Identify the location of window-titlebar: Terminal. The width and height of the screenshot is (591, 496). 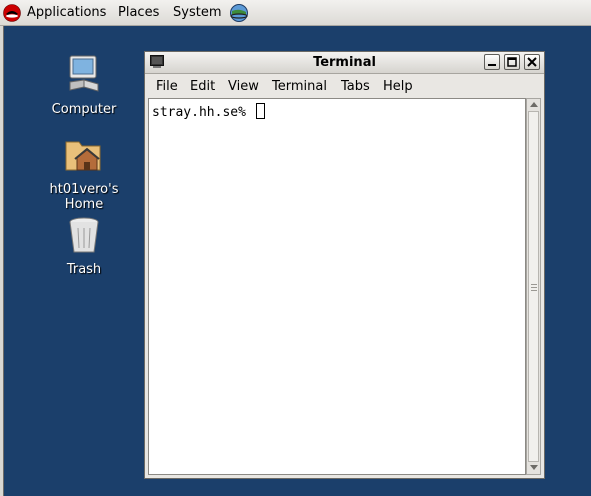
(344, 63).